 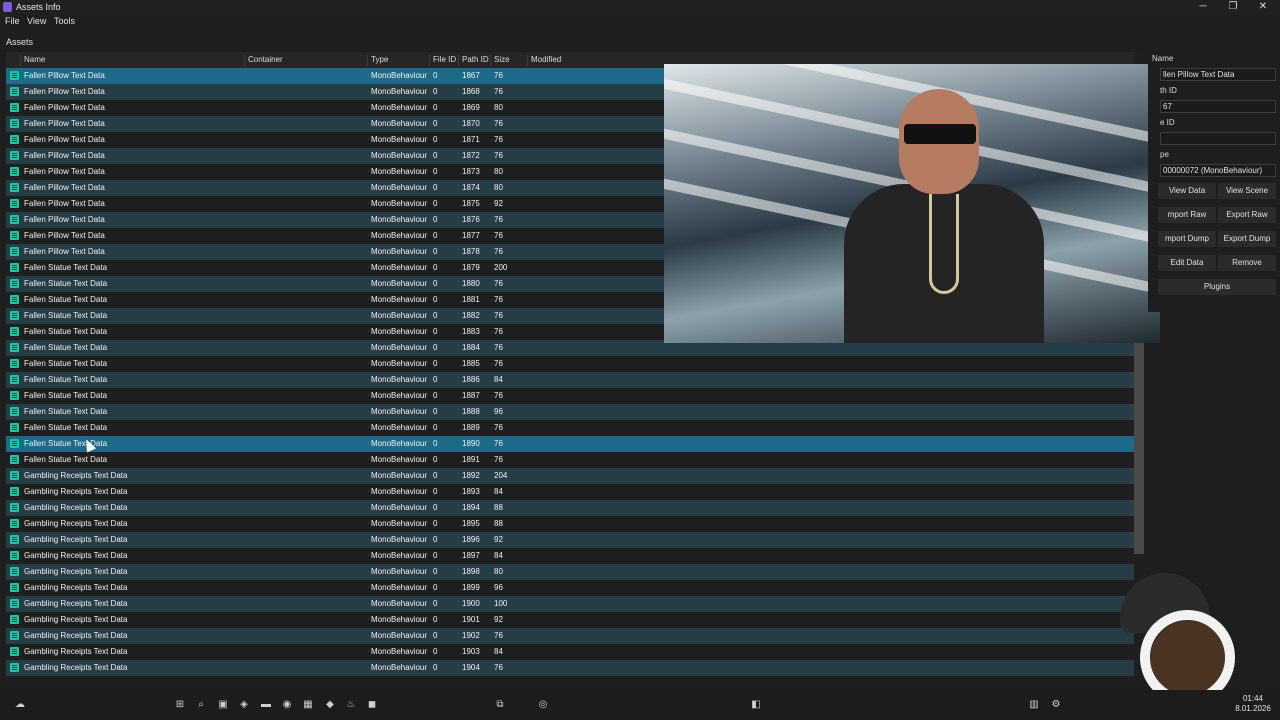 What do you see at coordinates (471, 171) in the screenshot?
I see `cell-path-id: 1873` at bounding box center [471, 171].